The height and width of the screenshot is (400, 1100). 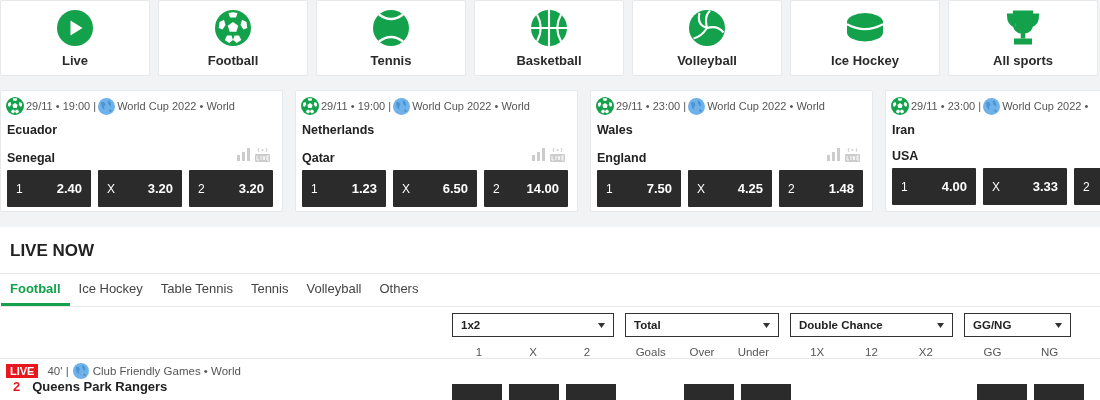 What do you see at coordinates (22, 371) in the screenshot?
I see `live-badge: LIVE` at bounding box center [22, 371].